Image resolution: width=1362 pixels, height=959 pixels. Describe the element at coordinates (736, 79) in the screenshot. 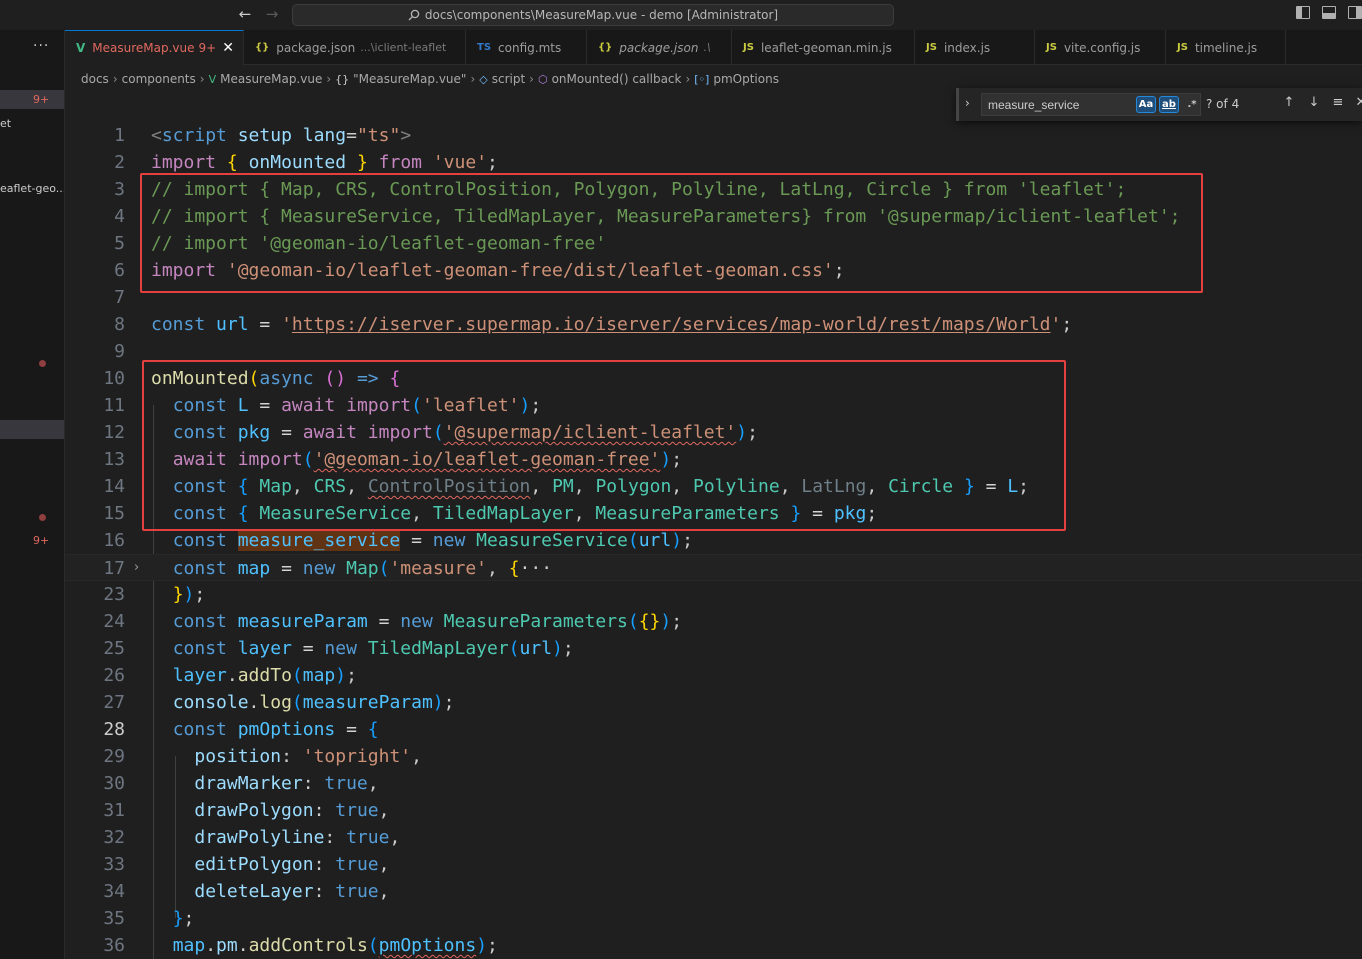

I see `breadcrumb-item-pmoptions: [◦] pmOptions` at that location.